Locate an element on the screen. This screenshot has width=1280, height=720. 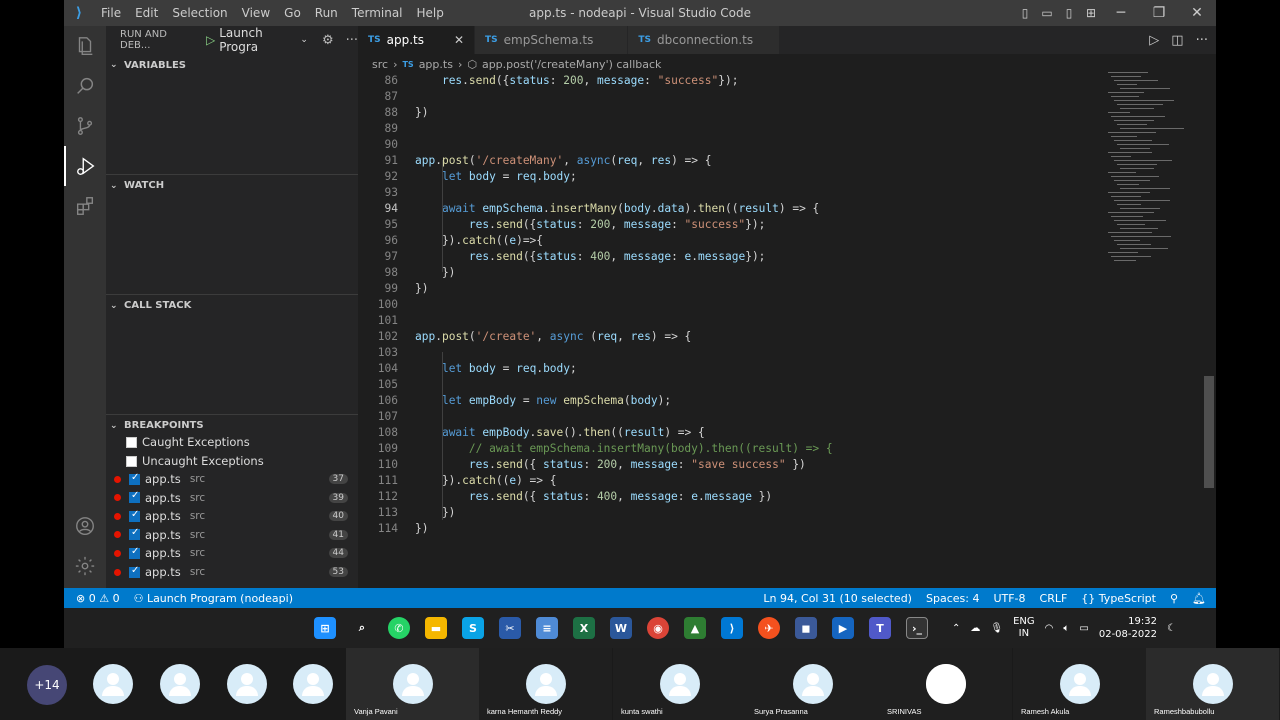
menu-go: Go is located at coordinates (292, 13).